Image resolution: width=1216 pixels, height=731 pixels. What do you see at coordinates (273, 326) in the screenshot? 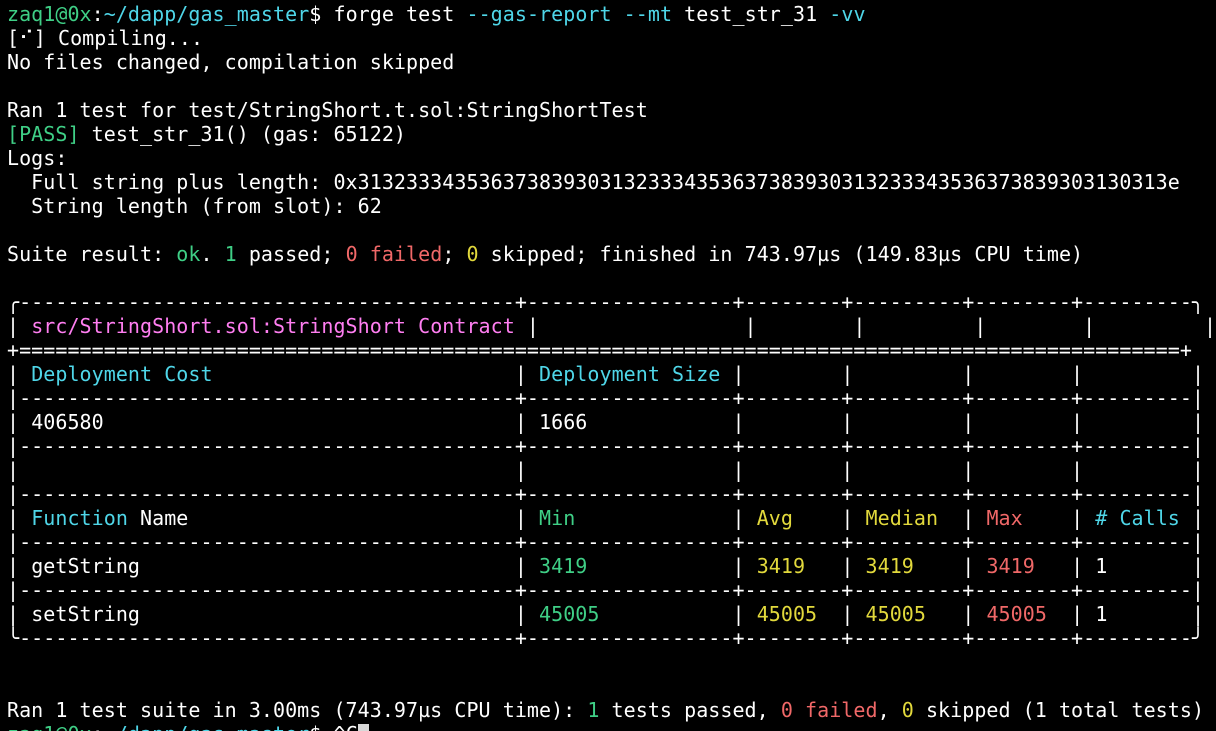
I see `contract-title: src/StringShort.sol:StringShort Contract` at bounding box center [273, 326].